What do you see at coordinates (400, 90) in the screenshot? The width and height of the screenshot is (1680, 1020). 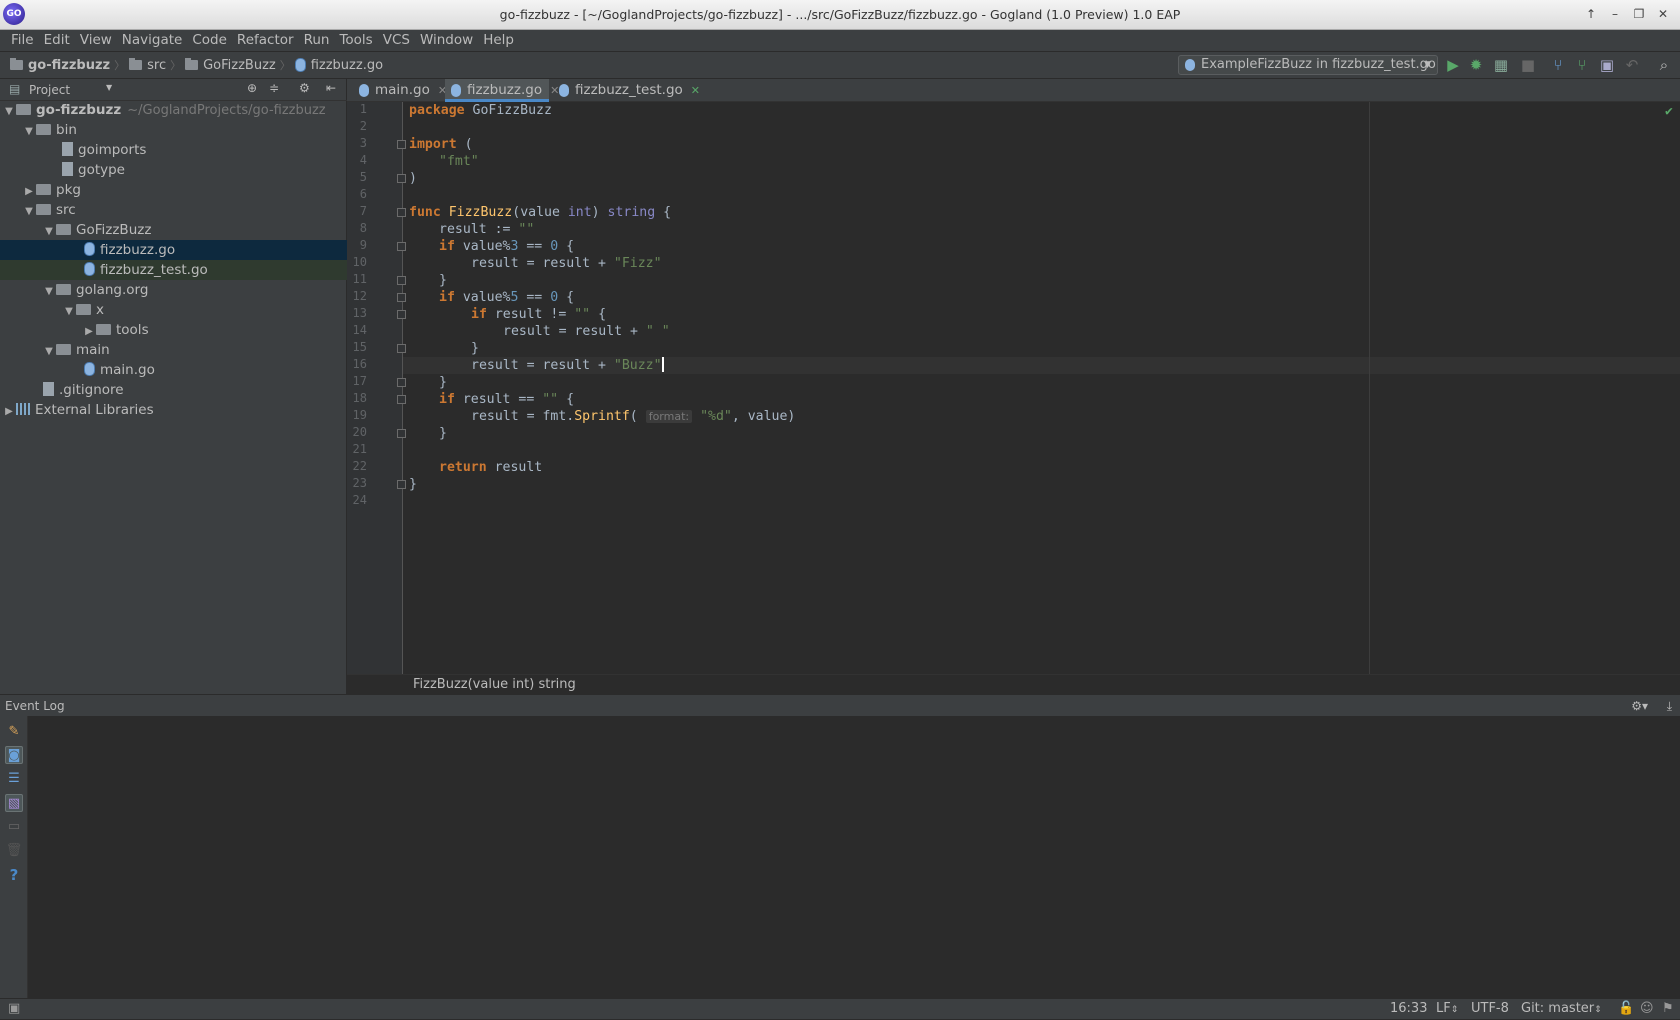 I see `tab-main-go: main.go ✕` at bounding box center [400, 90].